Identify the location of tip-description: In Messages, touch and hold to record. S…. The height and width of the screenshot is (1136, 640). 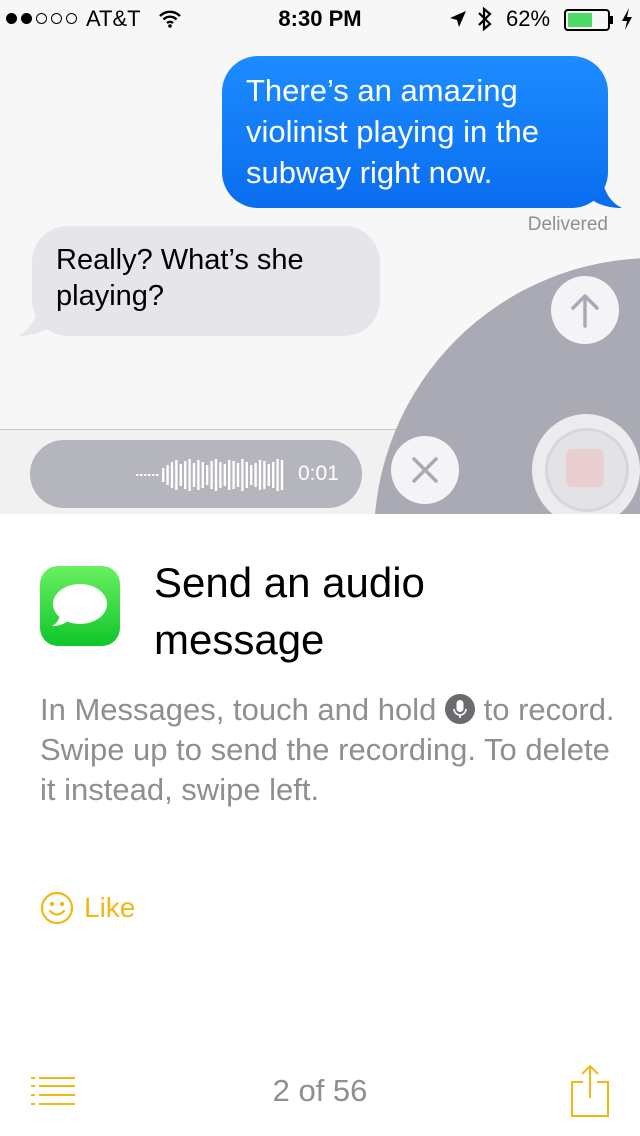
(330, 750).